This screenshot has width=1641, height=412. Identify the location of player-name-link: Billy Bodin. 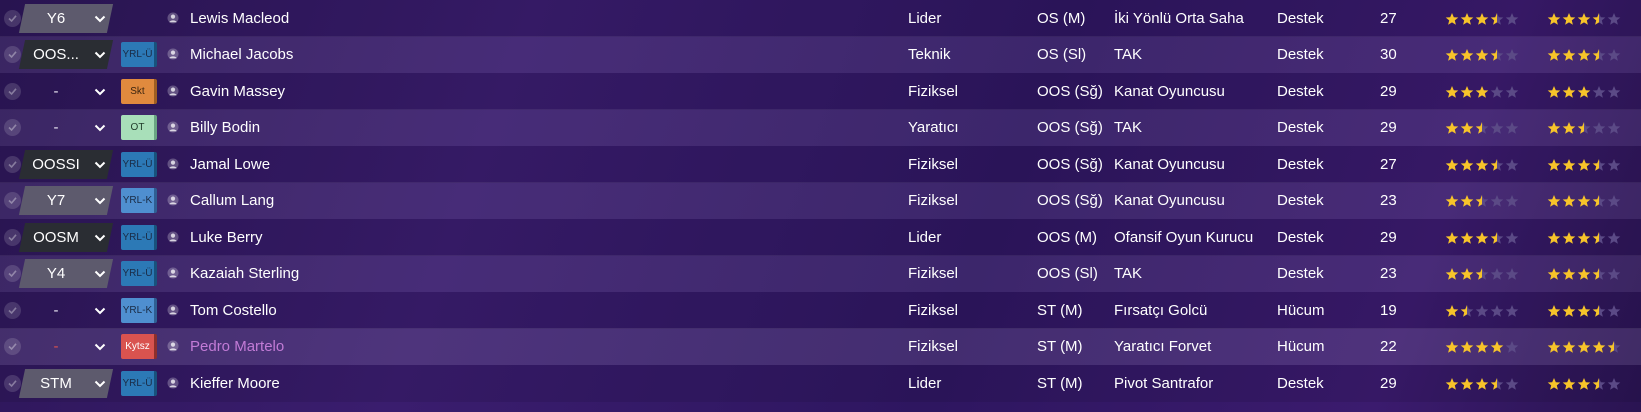
(225, 127).